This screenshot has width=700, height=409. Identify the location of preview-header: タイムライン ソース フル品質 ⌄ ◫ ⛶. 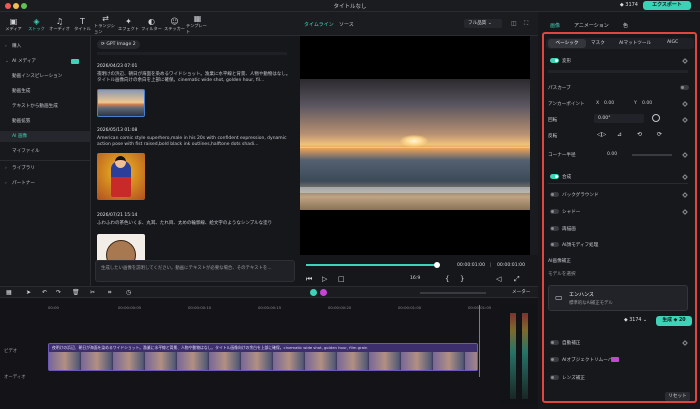
(419, 24).